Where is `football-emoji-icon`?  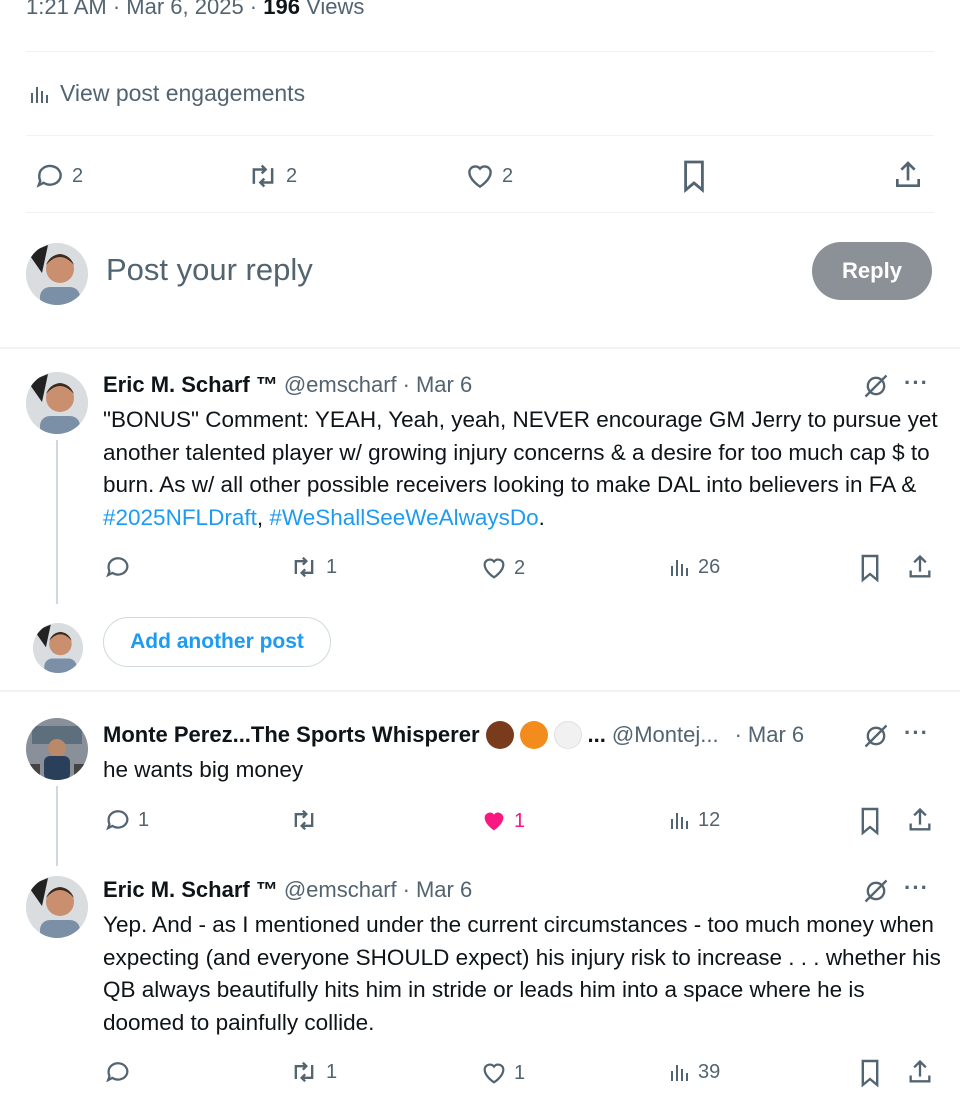 football-emoji-icon is located at coordinates (499, 735).